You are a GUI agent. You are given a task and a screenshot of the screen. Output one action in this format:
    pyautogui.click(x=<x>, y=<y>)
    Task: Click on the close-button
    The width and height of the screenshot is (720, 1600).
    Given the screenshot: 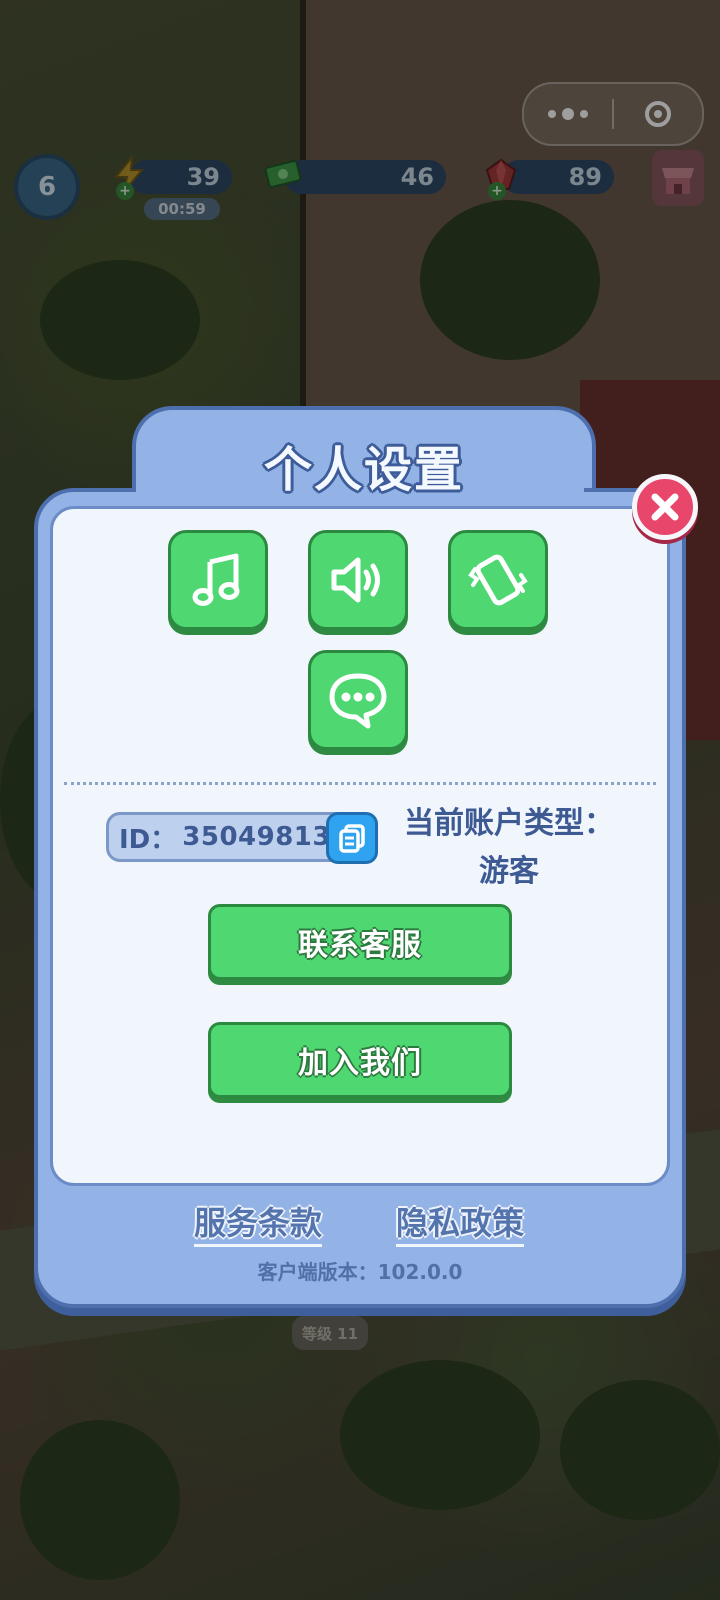 What is the action you would take?
    pyautogui.click(x=665, y=507)
    